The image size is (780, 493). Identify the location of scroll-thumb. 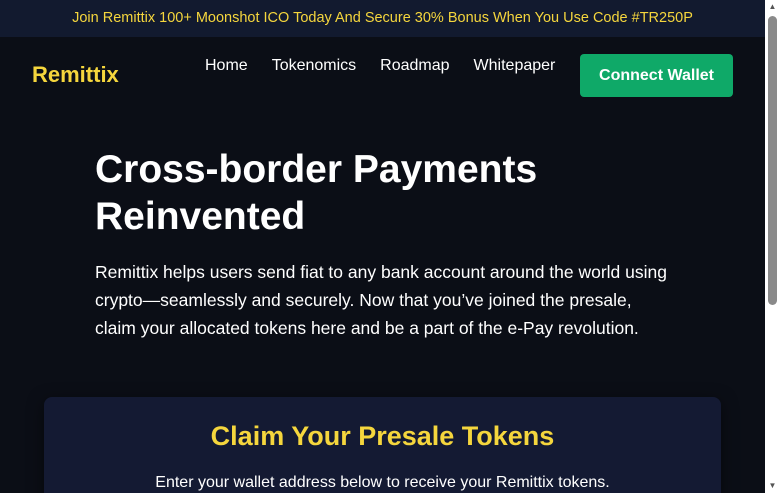
(772, 160).